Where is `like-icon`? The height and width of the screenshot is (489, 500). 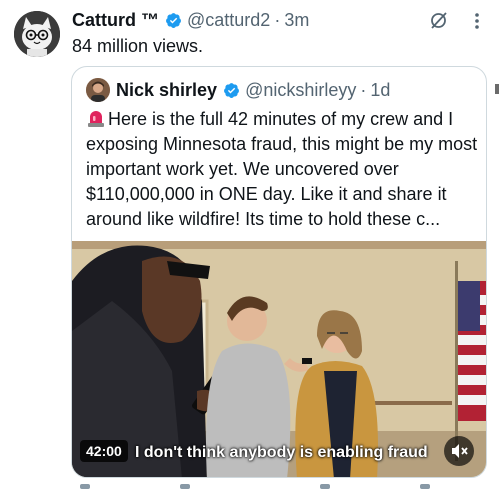 like-icon is located at coordinates (325, 486).